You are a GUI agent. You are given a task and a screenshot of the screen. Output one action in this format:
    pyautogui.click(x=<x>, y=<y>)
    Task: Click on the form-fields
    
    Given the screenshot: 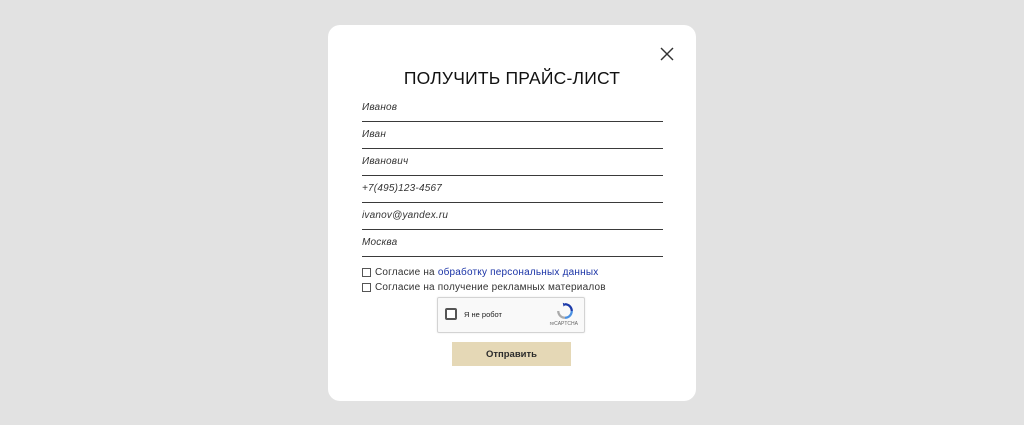 What is the action you would take?
    pyautogui.click(x=512, y=176)
    